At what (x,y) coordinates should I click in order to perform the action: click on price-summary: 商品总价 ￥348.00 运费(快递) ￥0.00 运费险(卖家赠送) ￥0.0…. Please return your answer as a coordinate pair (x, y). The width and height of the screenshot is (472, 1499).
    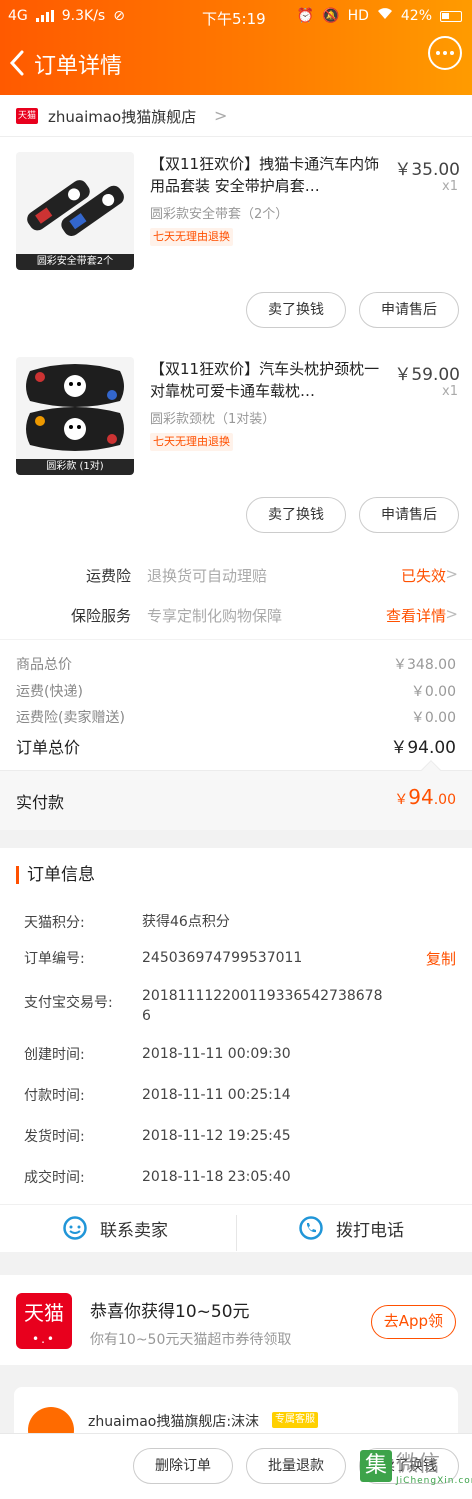
    Looking at the image, I should click on (236, 705).